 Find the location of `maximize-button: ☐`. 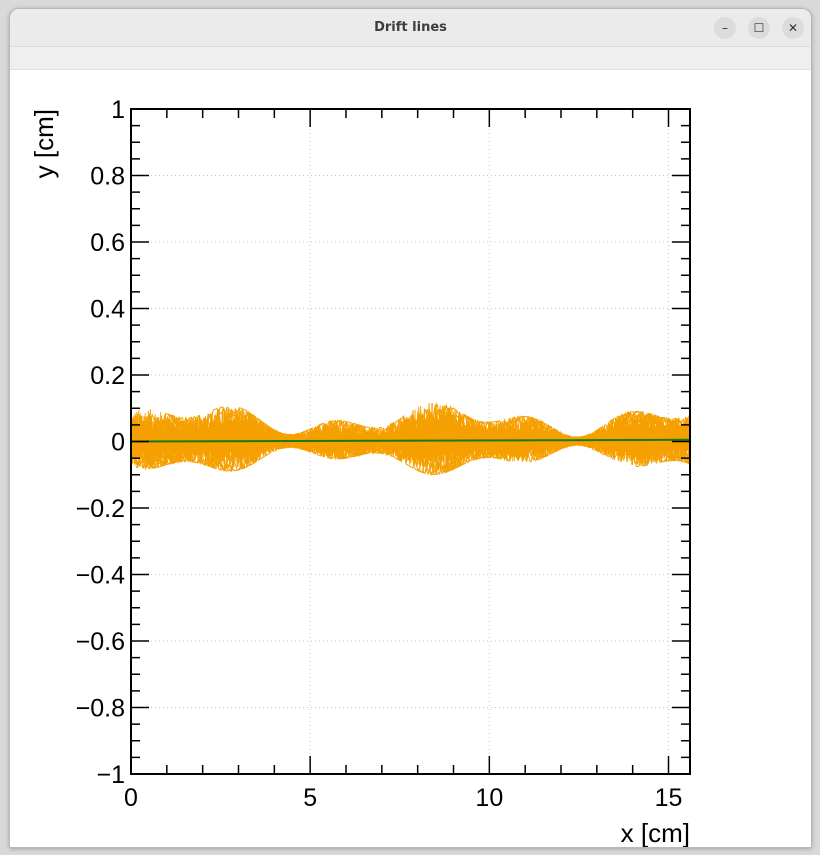

maximize-button: ☐ is located at coordinates (759, 28).